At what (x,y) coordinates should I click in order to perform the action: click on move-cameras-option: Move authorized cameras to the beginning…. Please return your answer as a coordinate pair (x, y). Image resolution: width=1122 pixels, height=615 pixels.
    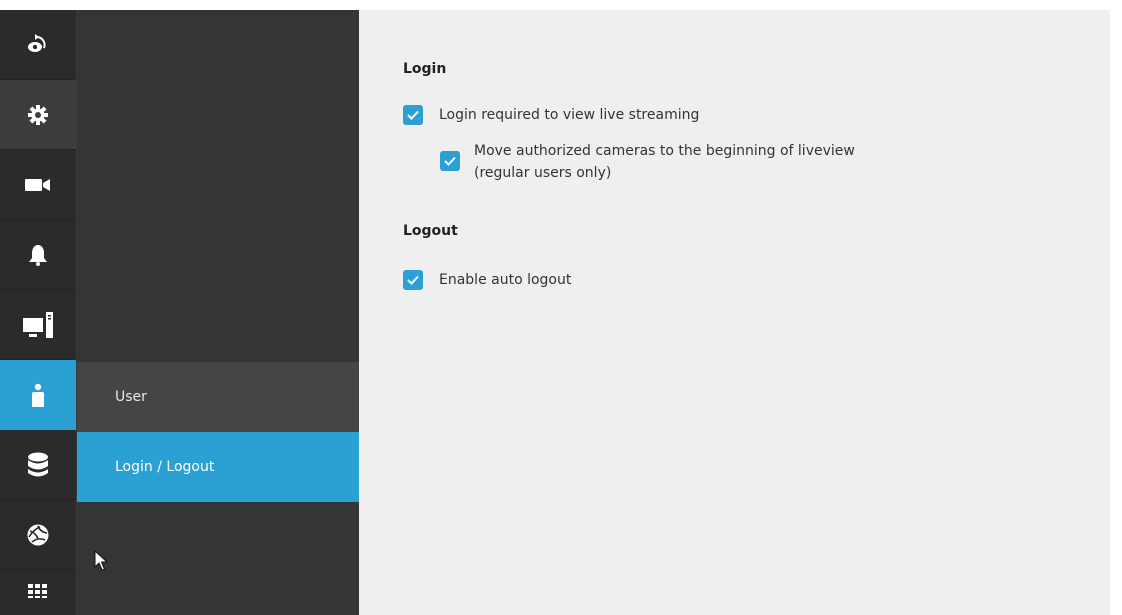
    Looking at the image, I should click on (647, 162).